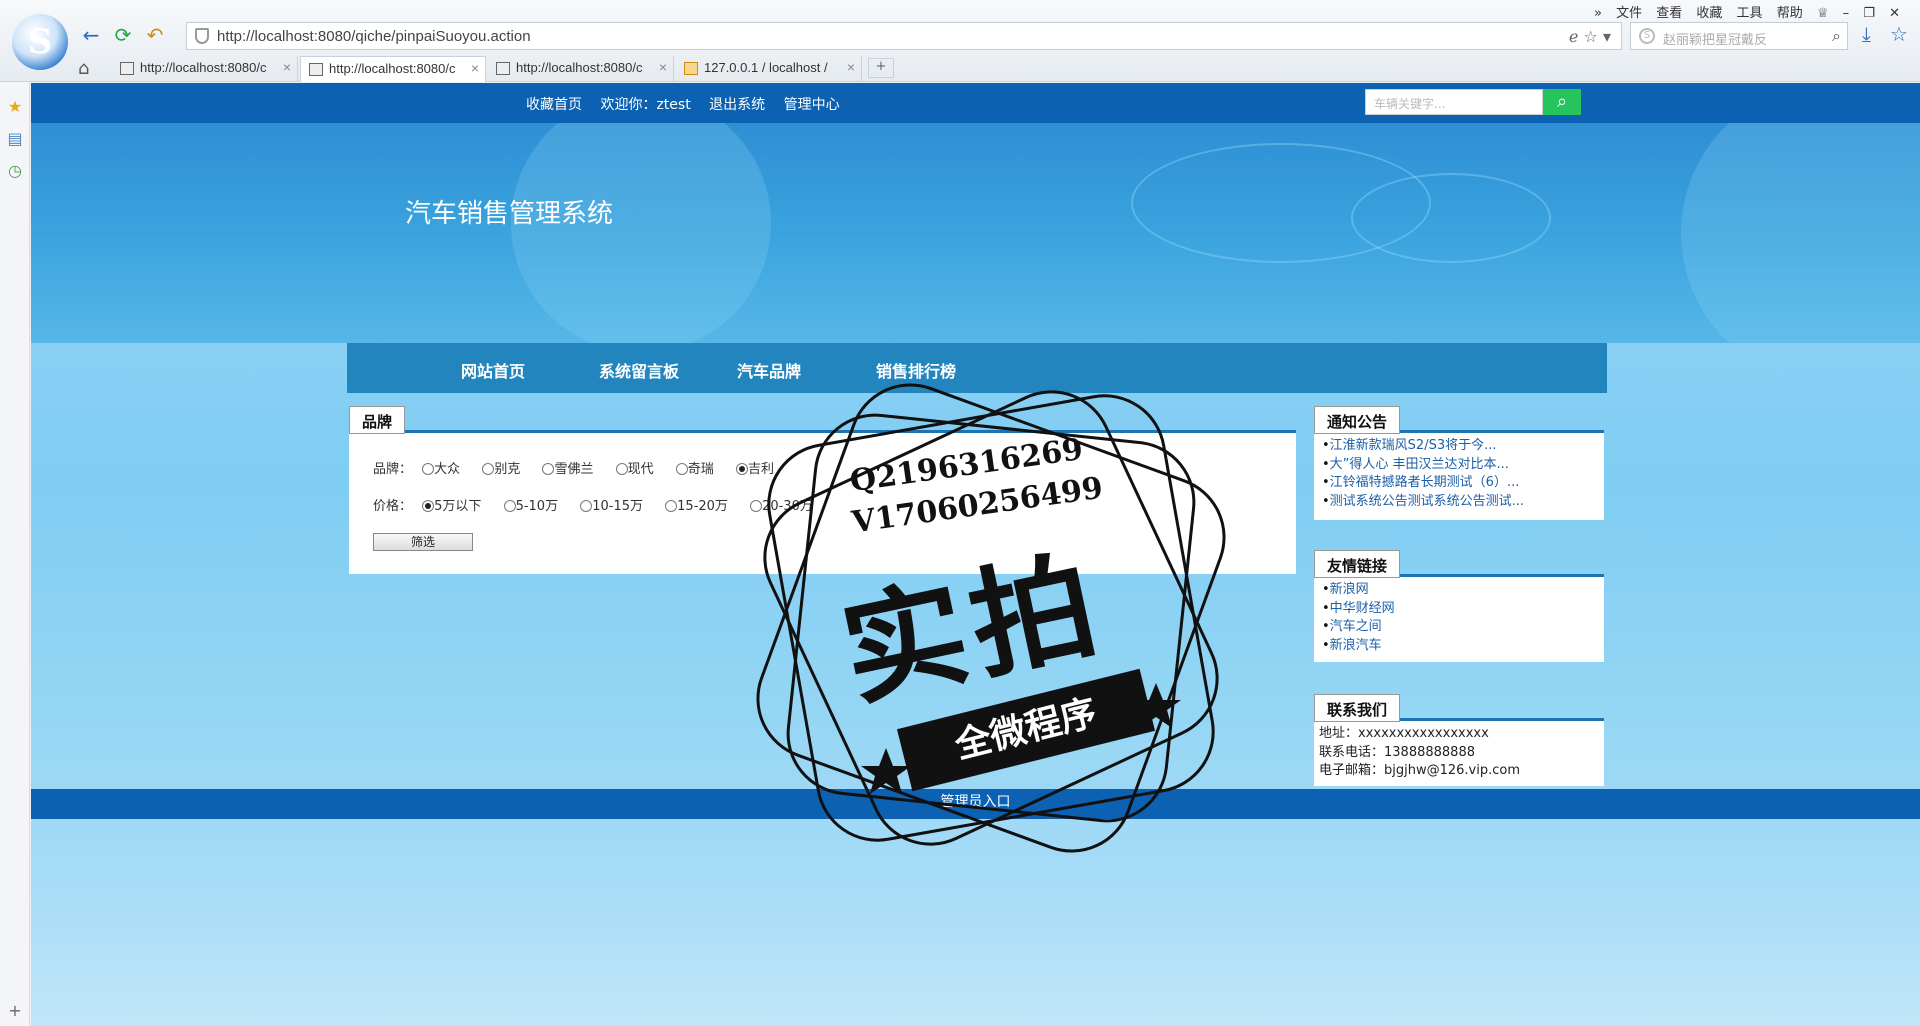  Describe the element at coordinates (448, 506) in the screenshot. I see `price-option-under-5: 5万以下` at that location.